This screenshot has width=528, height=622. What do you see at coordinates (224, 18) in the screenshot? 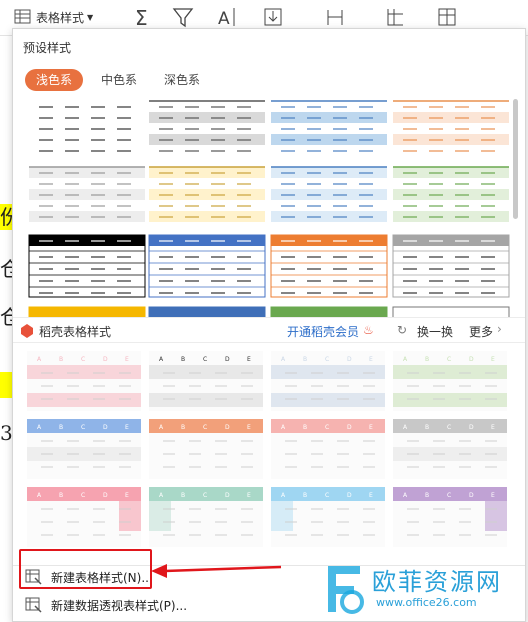
I see `svg-text: A` at bounding box center [224, 18].